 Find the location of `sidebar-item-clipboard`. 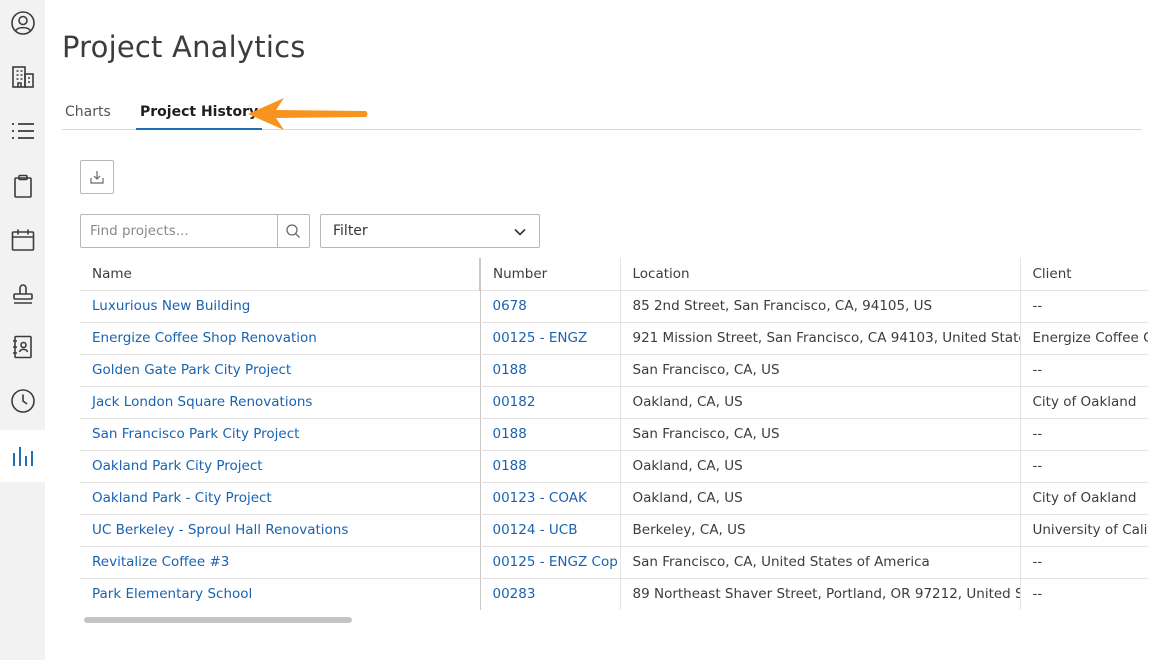

sidebar-item-clipboard is located at coordinates (22, 186).